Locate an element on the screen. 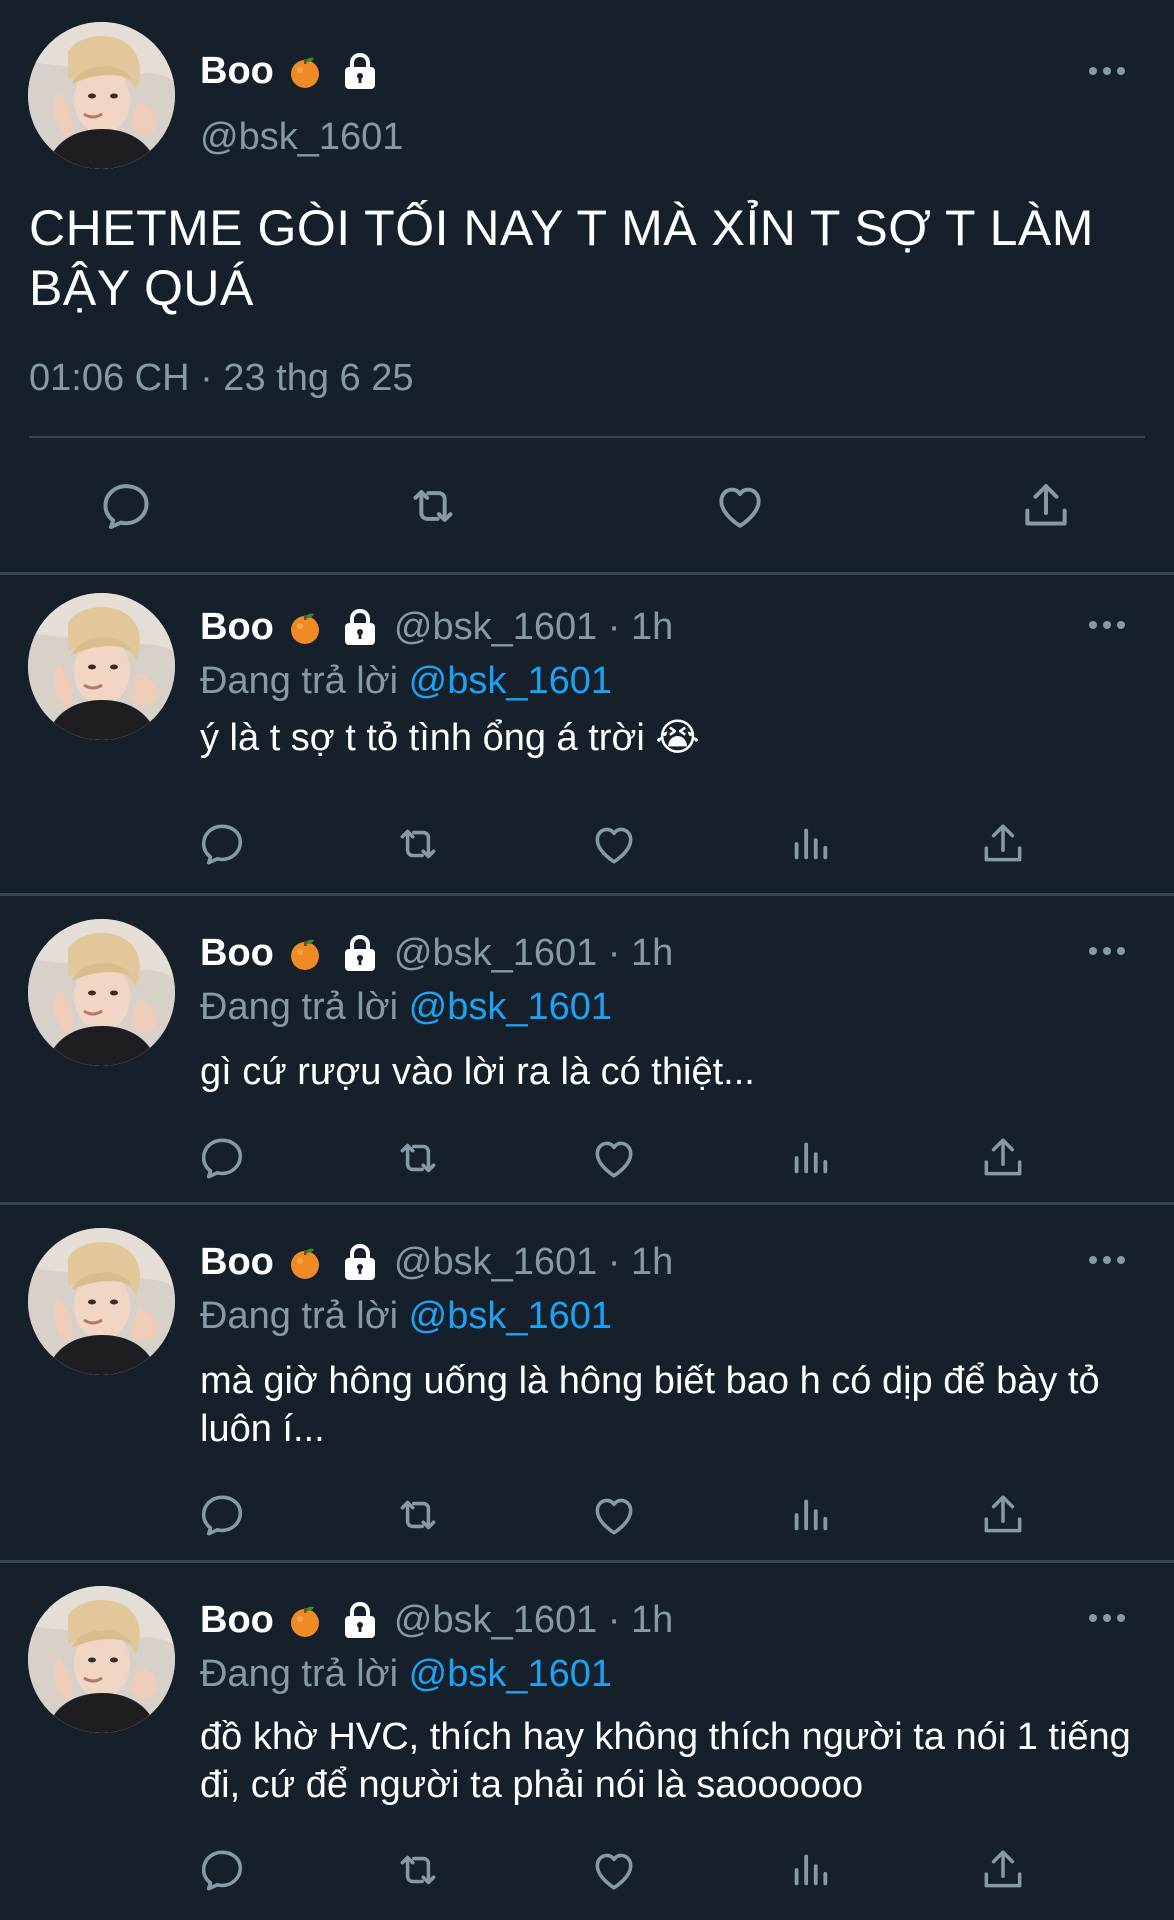 This screenshot has height=1920, width=1174. divider is located at coordinates (587, 437).